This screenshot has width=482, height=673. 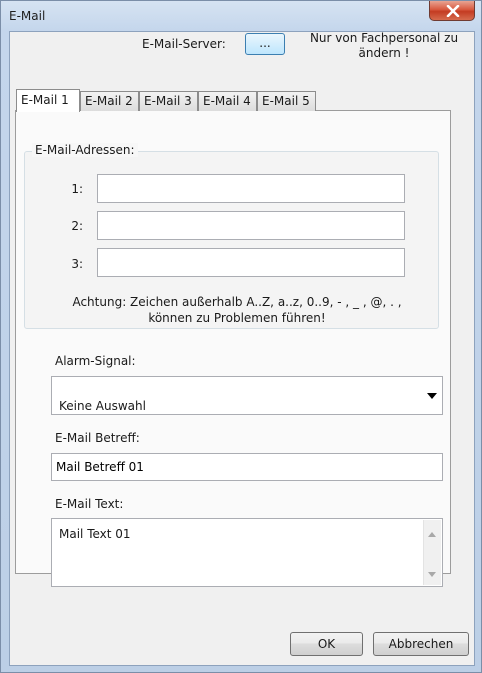 I want to click on email-text-label: E-Mail Text:, so click(x=89, y=504).